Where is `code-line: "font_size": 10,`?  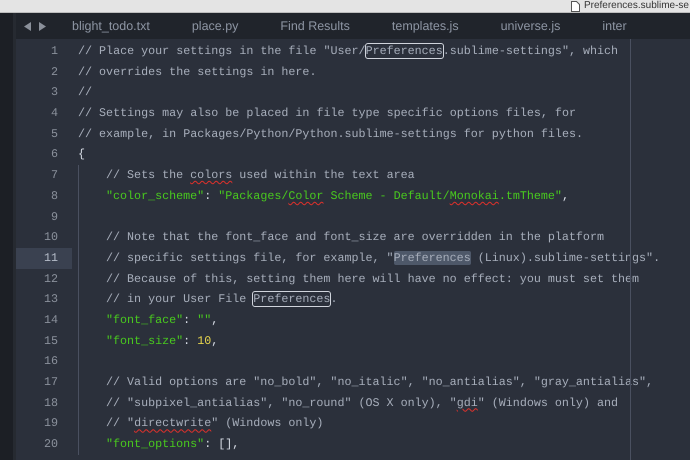
code-line: "font_size": 10, is located at coordinates (148, 341).